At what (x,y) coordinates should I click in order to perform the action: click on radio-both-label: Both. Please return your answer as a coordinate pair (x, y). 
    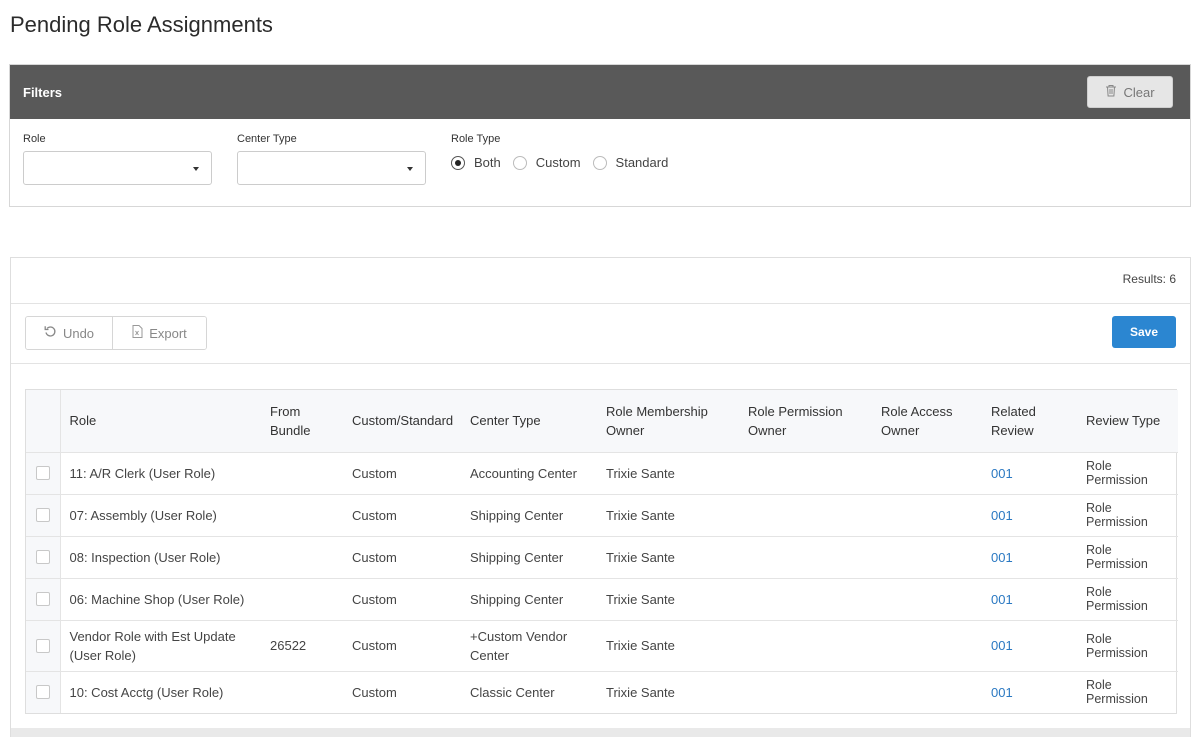
    Looking at the image, I should click on (487, 162).